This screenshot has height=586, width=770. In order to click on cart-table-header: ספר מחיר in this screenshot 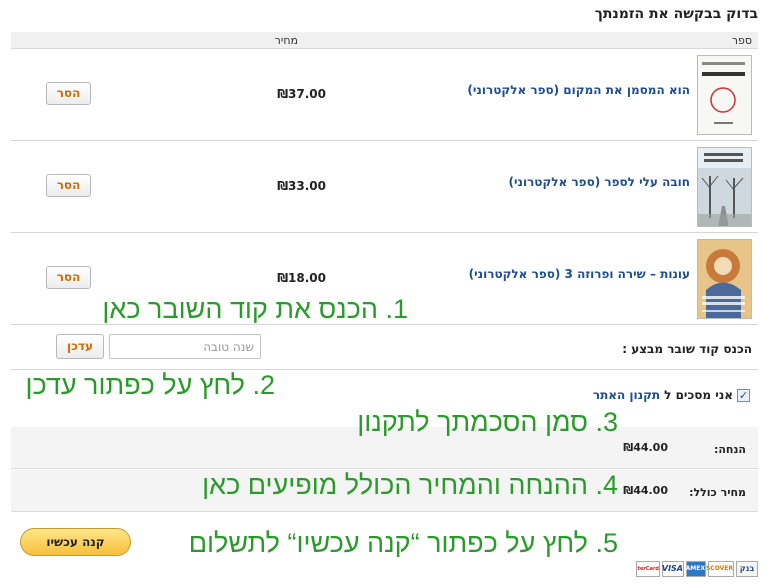, I will do `click(384, 40)`.